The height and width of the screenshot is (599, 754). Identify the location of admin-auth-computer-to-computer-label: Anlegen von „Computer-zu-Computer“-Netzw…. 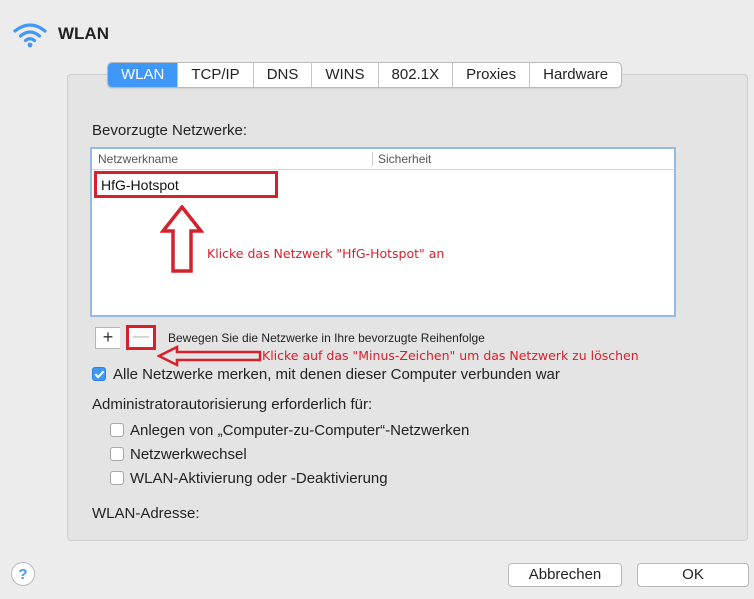
(300, 430).